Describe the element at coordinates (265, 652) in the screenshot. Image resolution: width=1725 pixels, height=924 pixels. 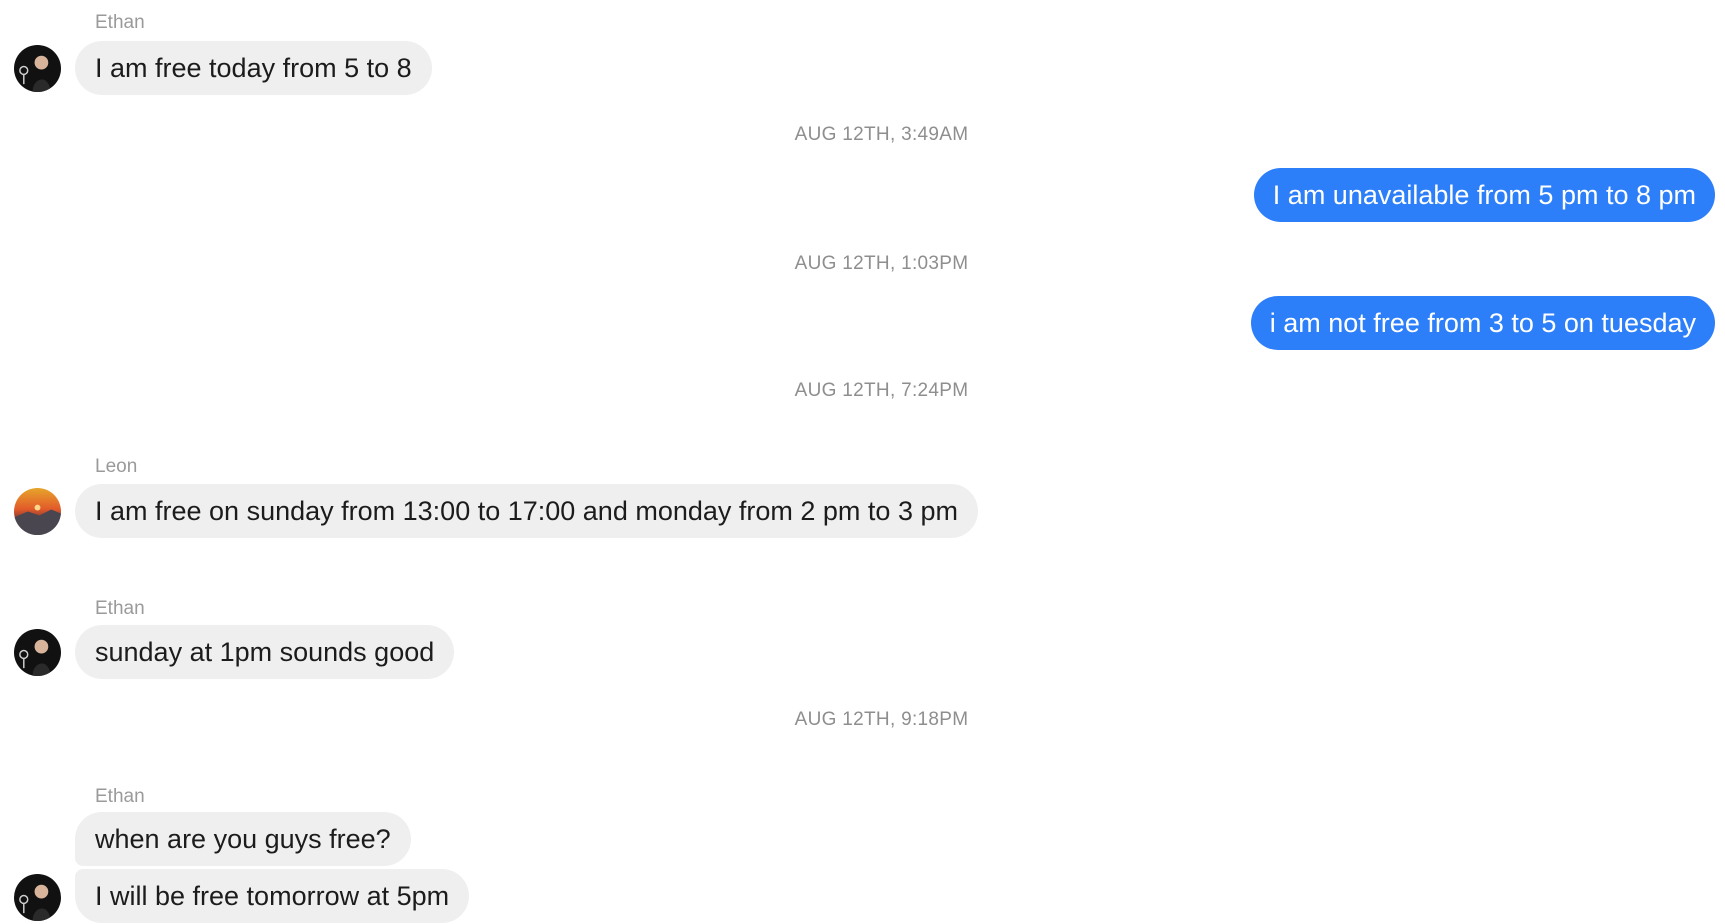
I see `message-bubble: sunday at 1pm sounds good` at that location.